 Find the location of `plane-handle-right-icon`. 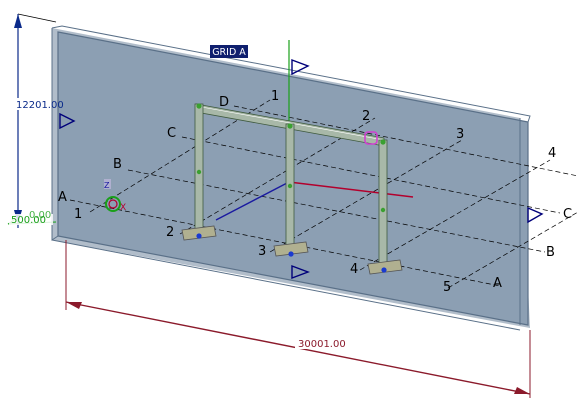

plane-handle-right-icon is located at coordinates (535, 215).